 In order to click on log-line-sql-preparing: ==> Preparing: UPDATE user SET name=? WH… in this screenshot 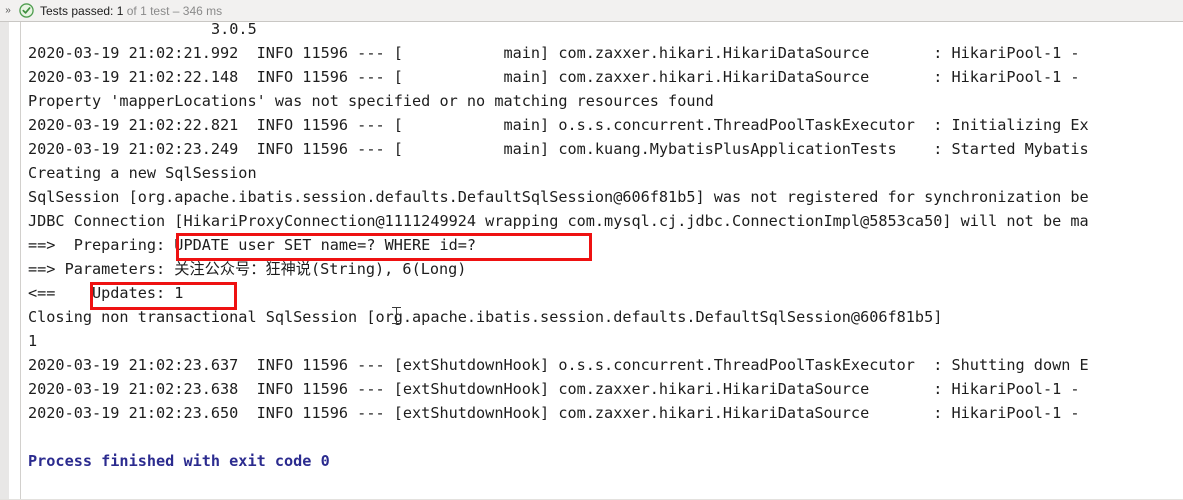, I will do `click(252, 245)`.